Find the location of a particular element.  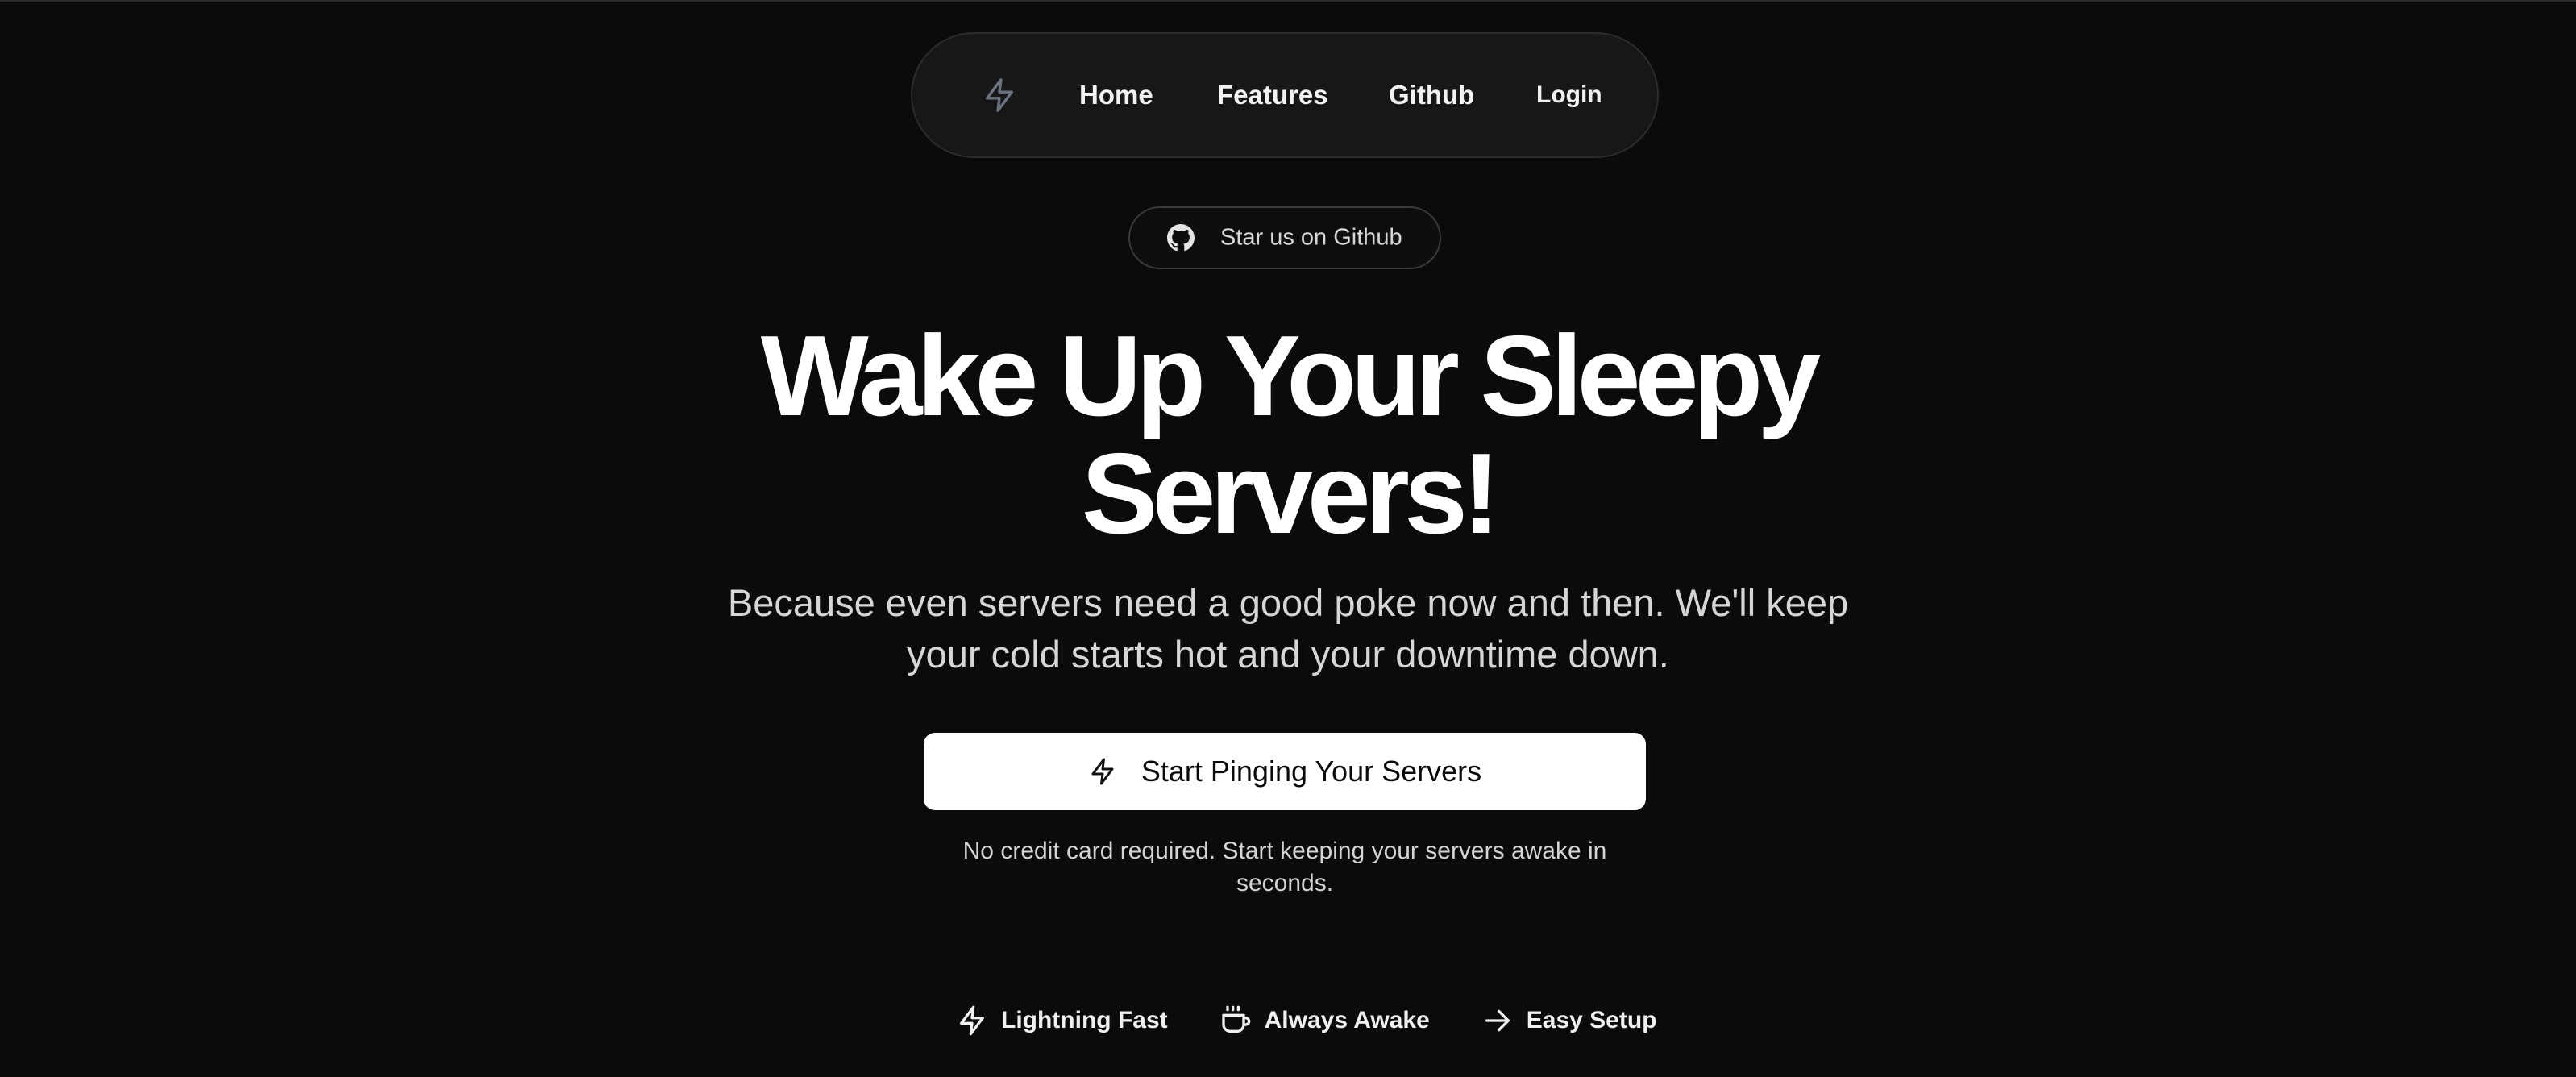

github-icon is located at coordinates (1181, 238).